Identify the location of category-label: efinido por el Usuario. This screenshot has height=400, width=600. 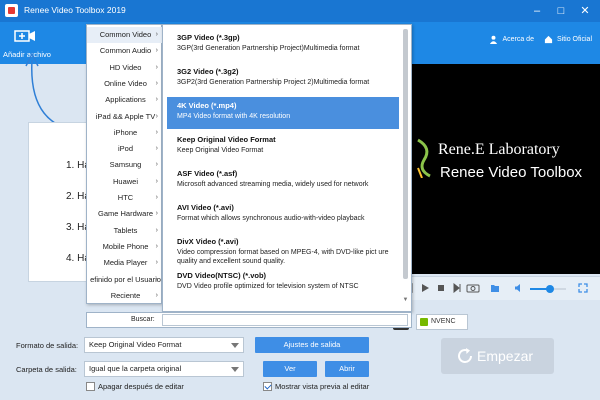
(125, 279).